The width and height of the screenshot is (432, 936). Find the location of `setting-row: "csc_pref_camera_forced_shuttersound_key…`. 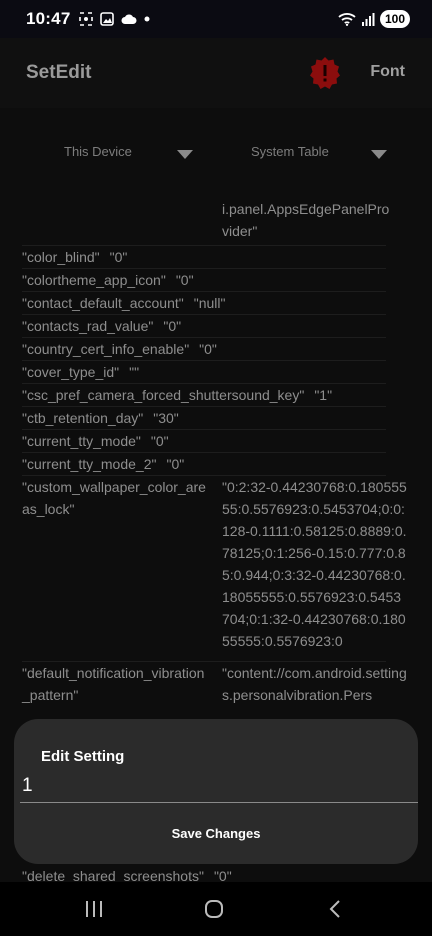

setting-row: "csc_pref_camera_forced_shuttersound_key… is located at coordinates (204, 395).